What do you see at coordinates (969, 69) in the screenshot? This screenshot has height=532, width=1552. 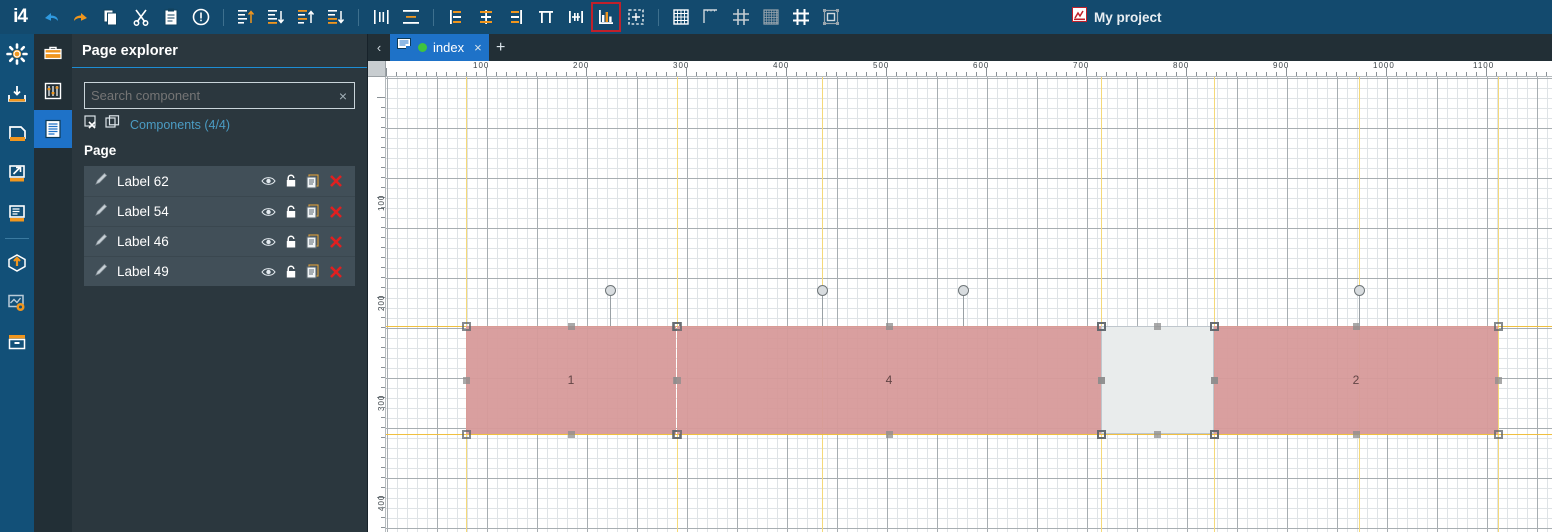 I see `horizontal-ruler: 100 200 300 400 500 600 700 800 900 1000 1100` at bounding box center [969, 69].